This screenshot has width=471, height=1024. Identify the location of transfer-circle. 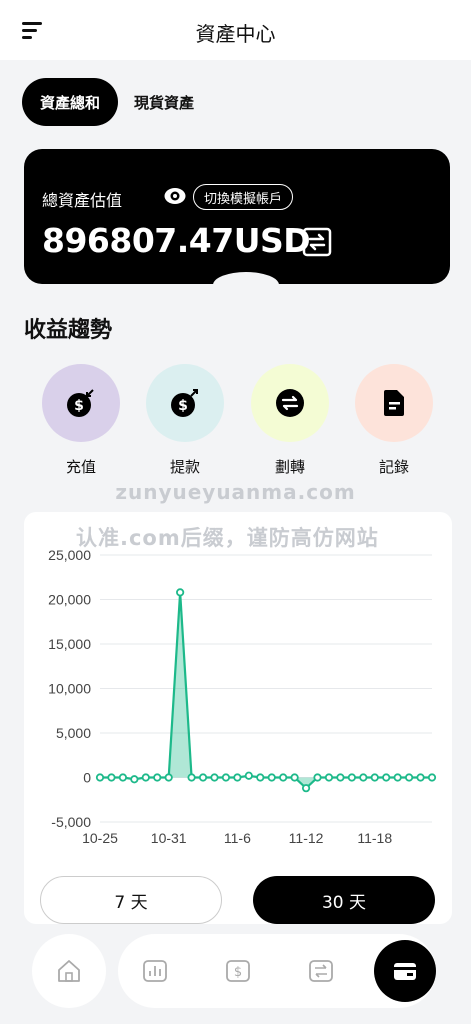
(290, 403).